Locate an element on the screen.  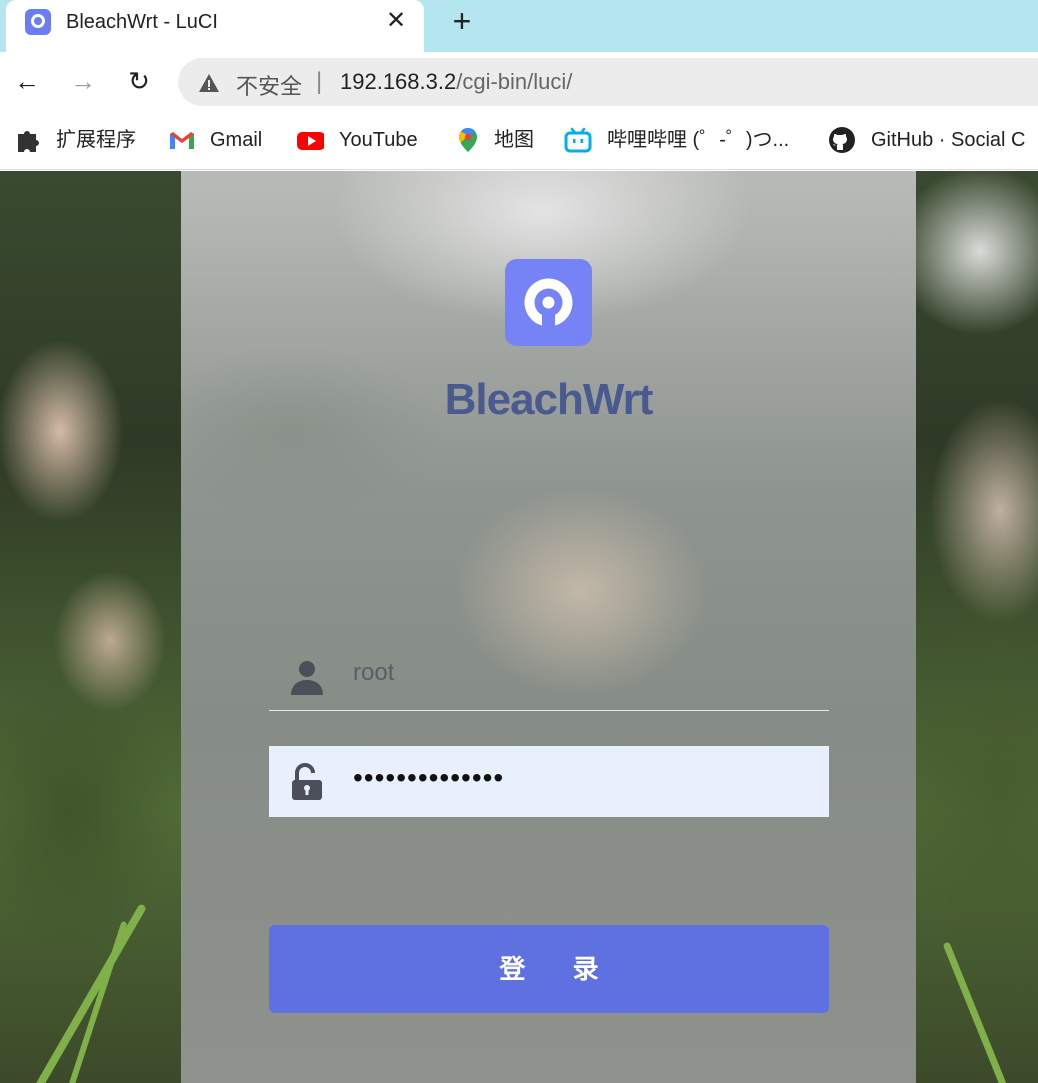
reload-icon: ↻ is located at coordinates (139, 81).